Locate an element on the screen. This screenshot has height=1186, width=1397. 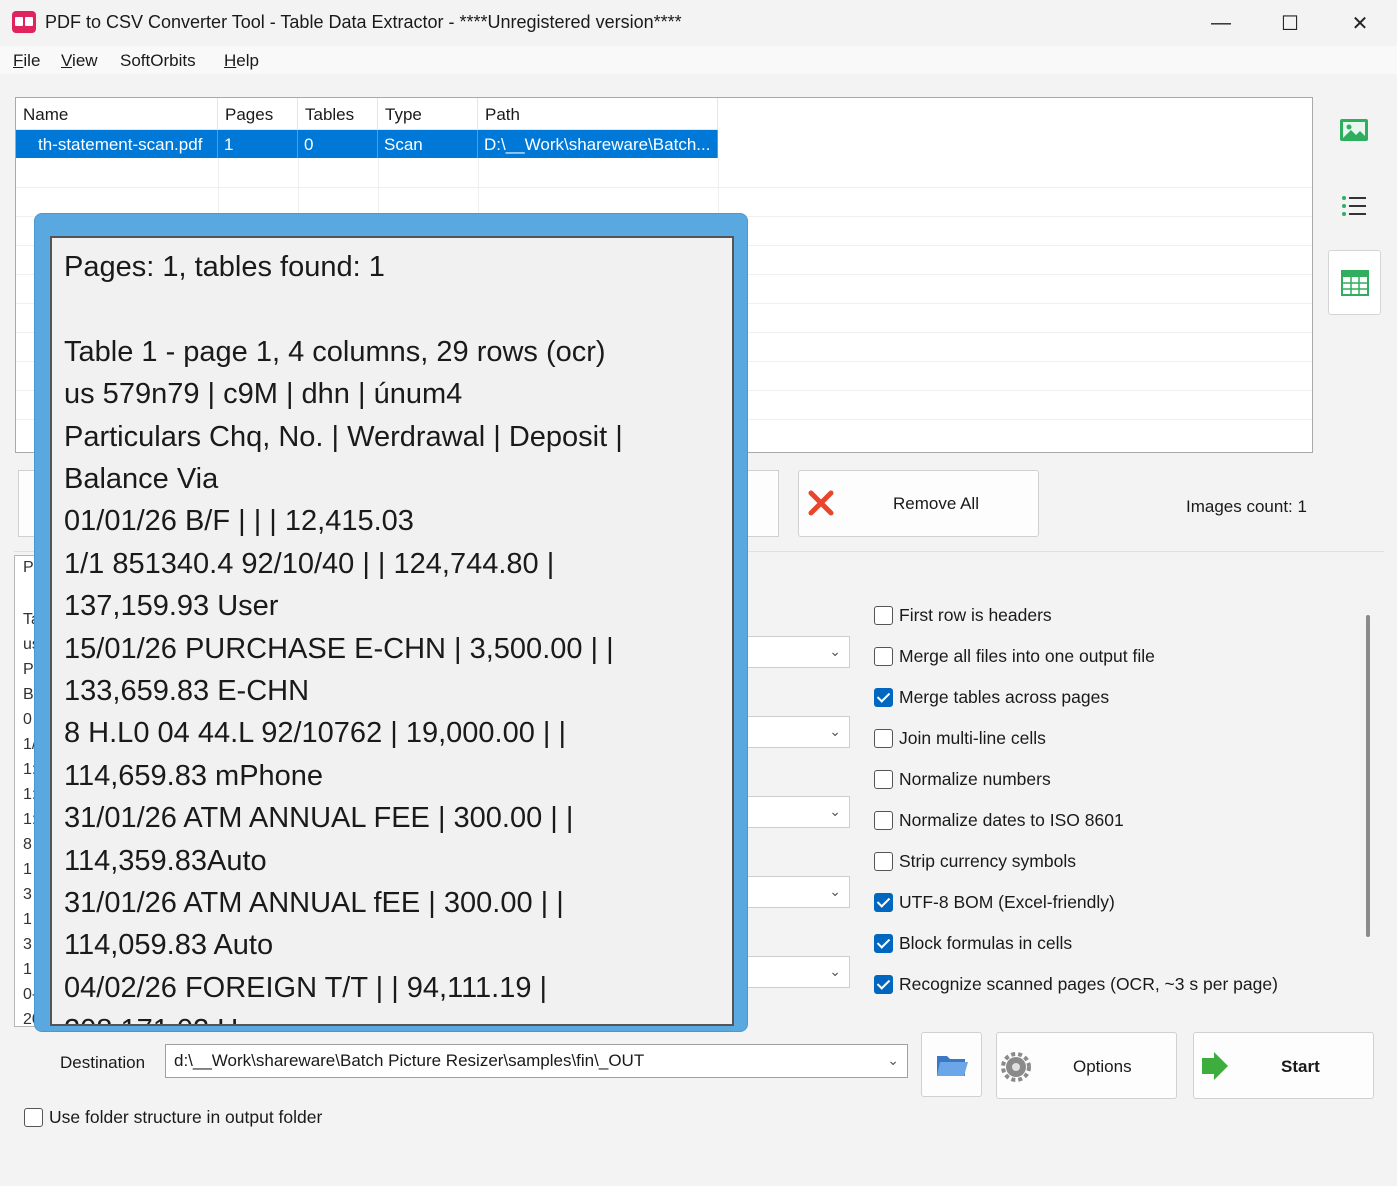
menu-help: Help is located at coordinates (241, 61).